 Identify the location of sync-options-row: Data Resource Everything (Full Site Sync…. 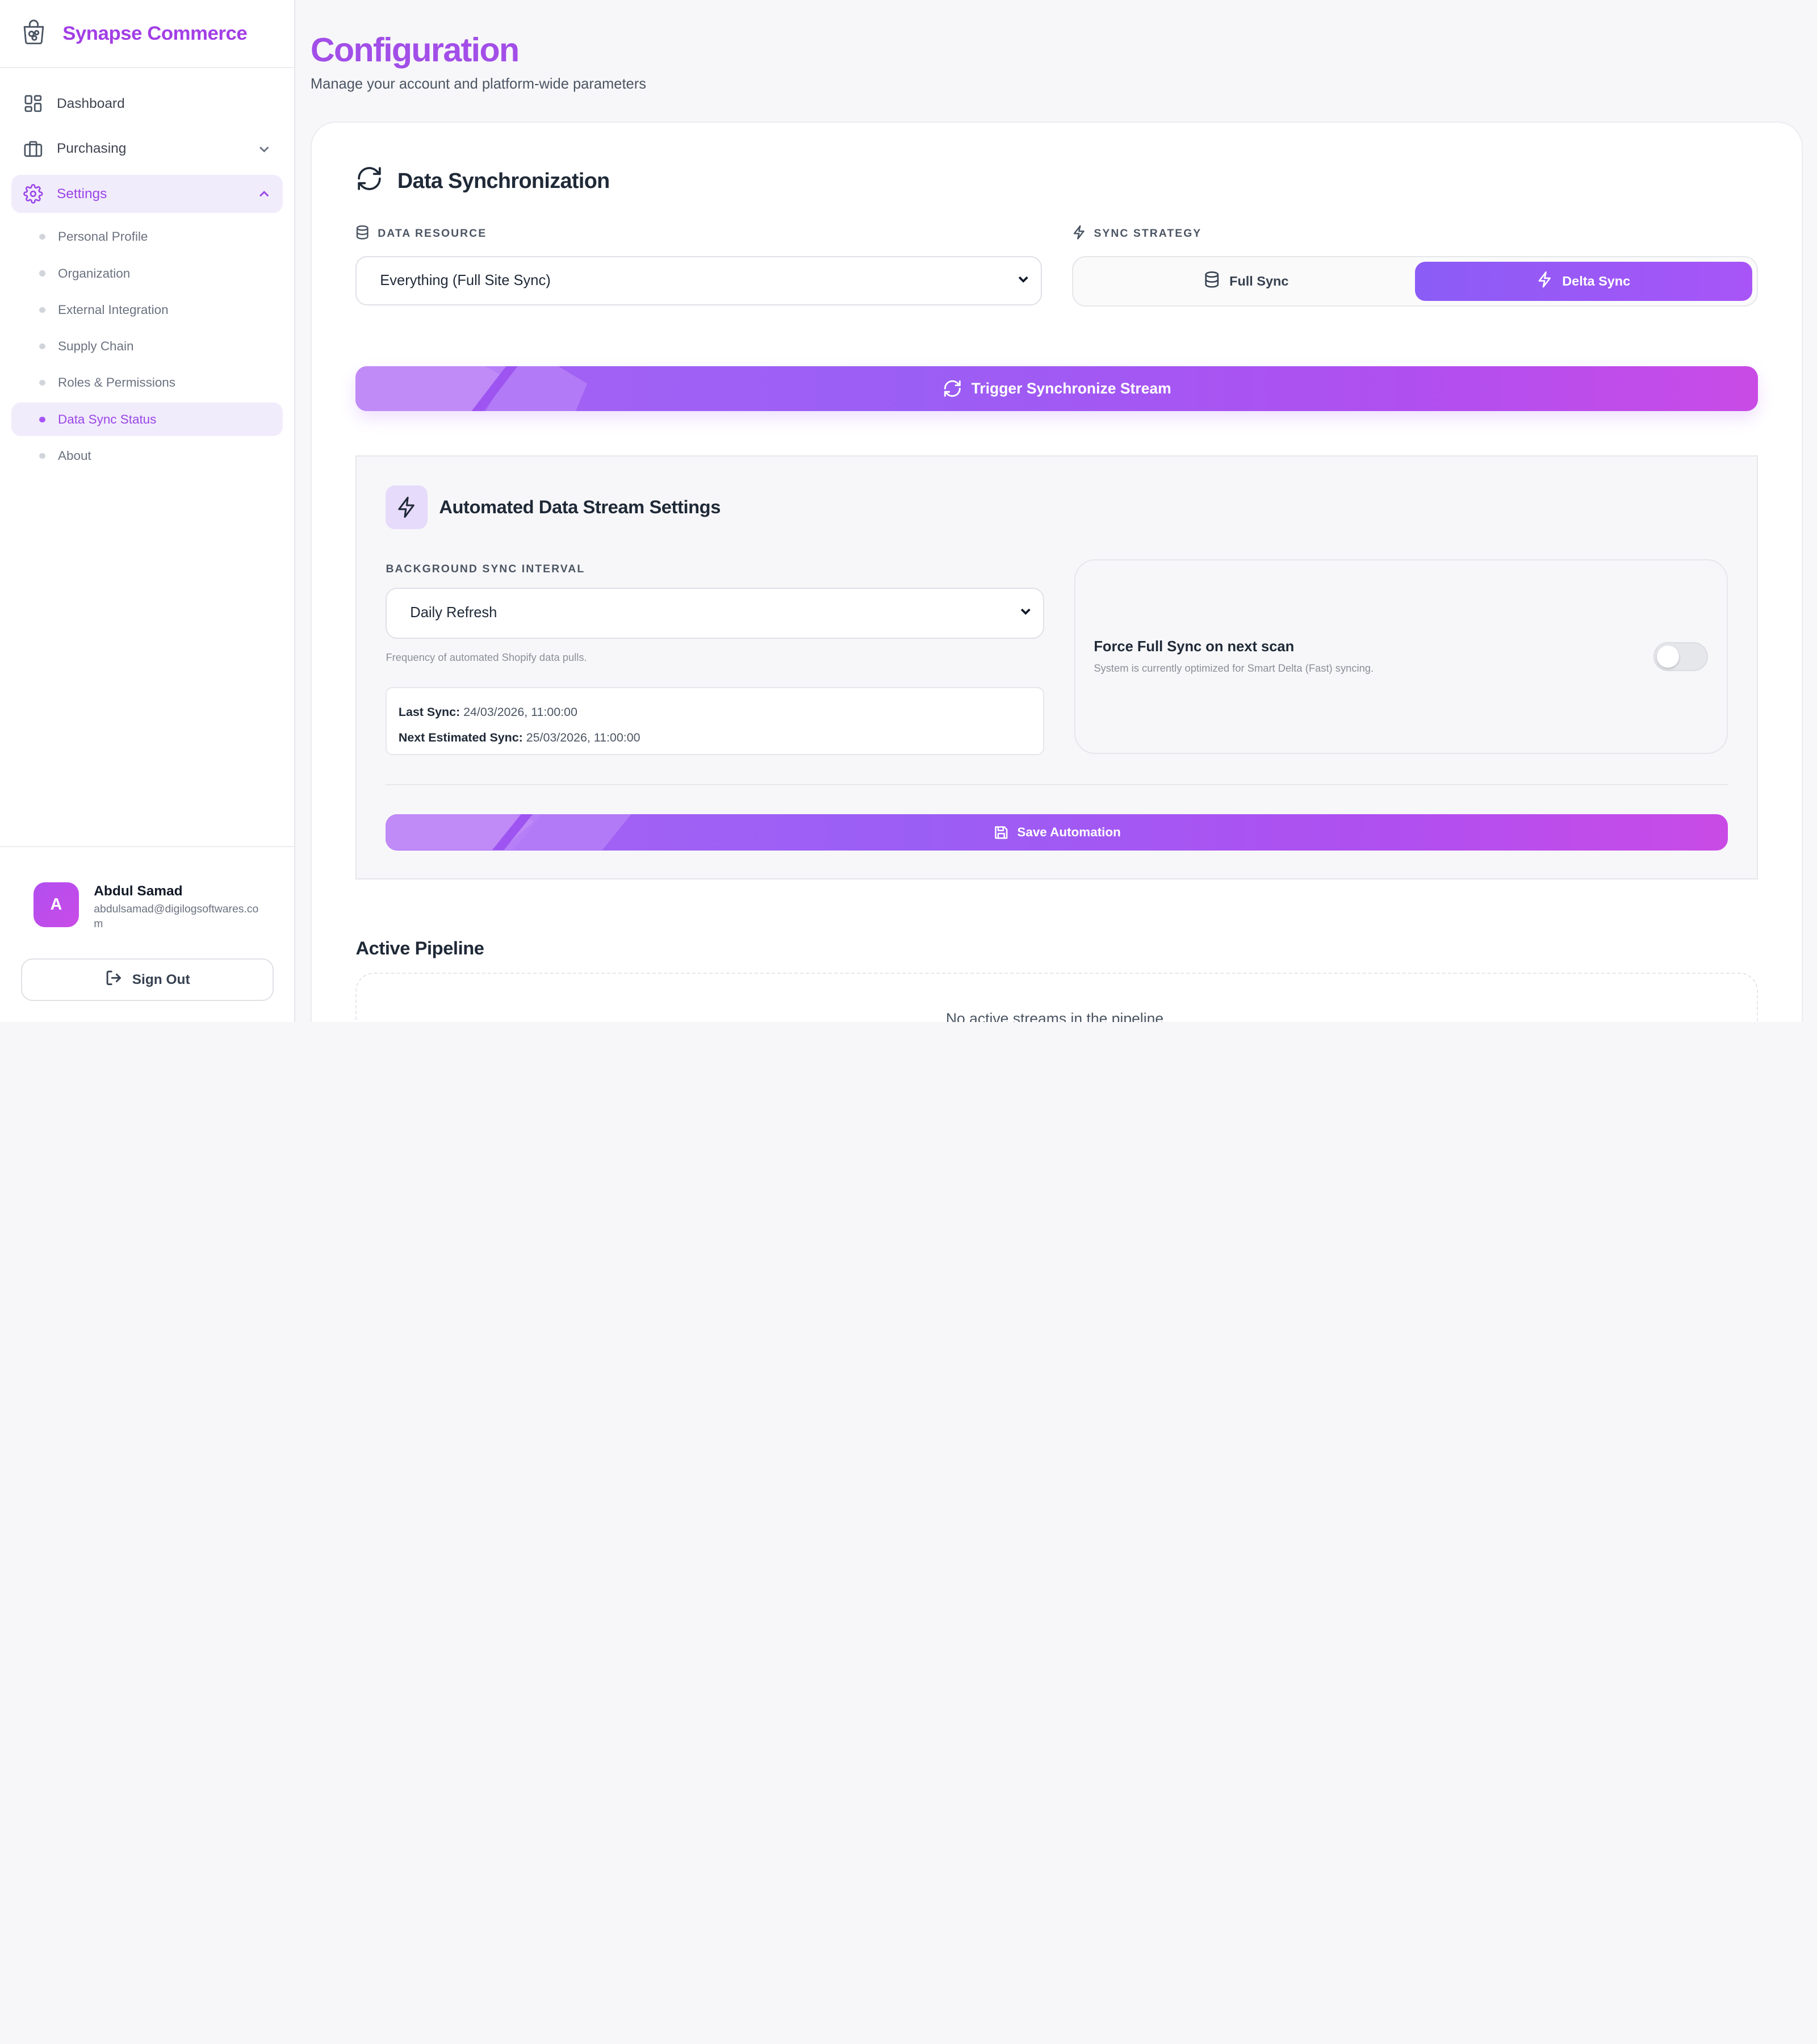
(1056, 266).